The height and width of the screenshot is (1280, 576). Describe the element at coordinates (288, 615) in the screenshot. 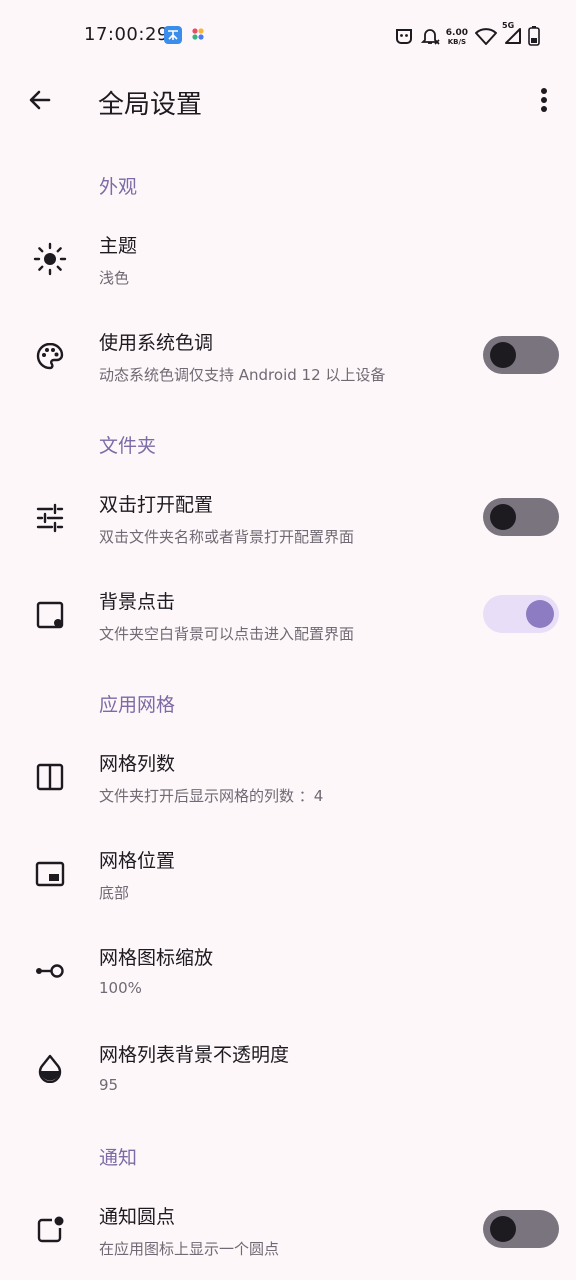

I see `setting-background-click: 背景点击 文件夹空白背景可以点击进入配置界面` at that location.